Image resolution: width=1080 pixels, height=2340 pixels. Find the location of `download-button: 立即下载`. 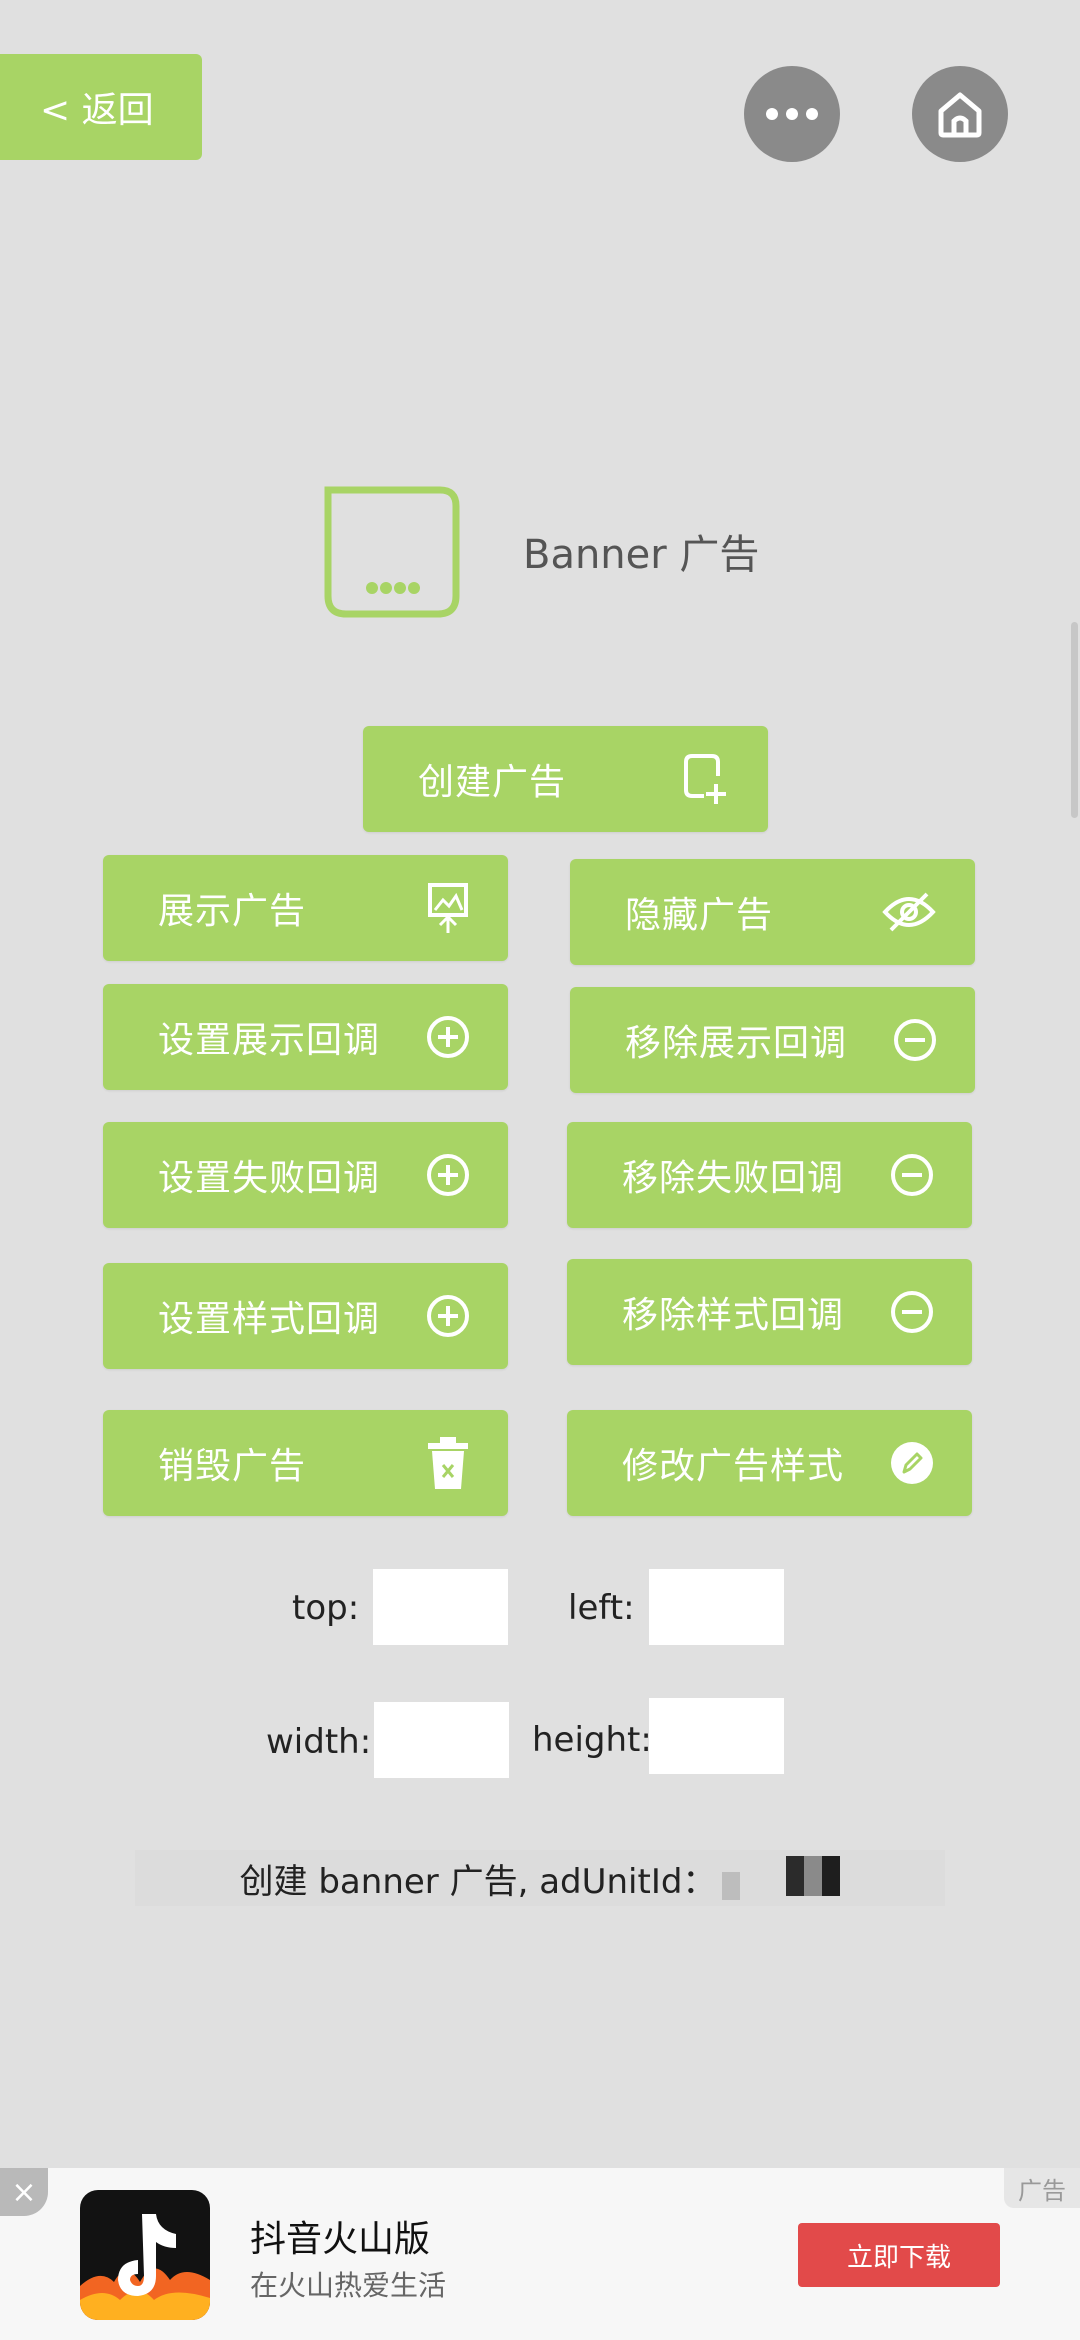

download-button: 立即下载 is located at coordinates (899, 2255).